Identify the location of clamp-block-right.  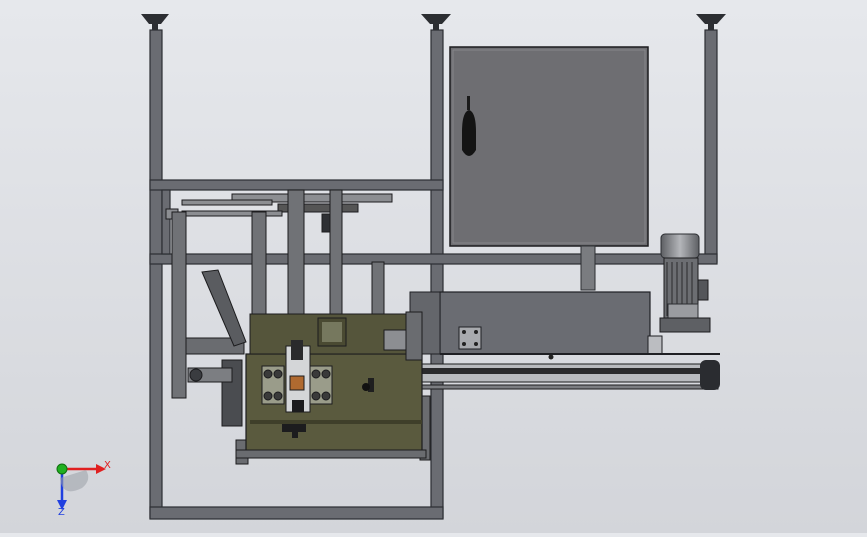
(321, 385).